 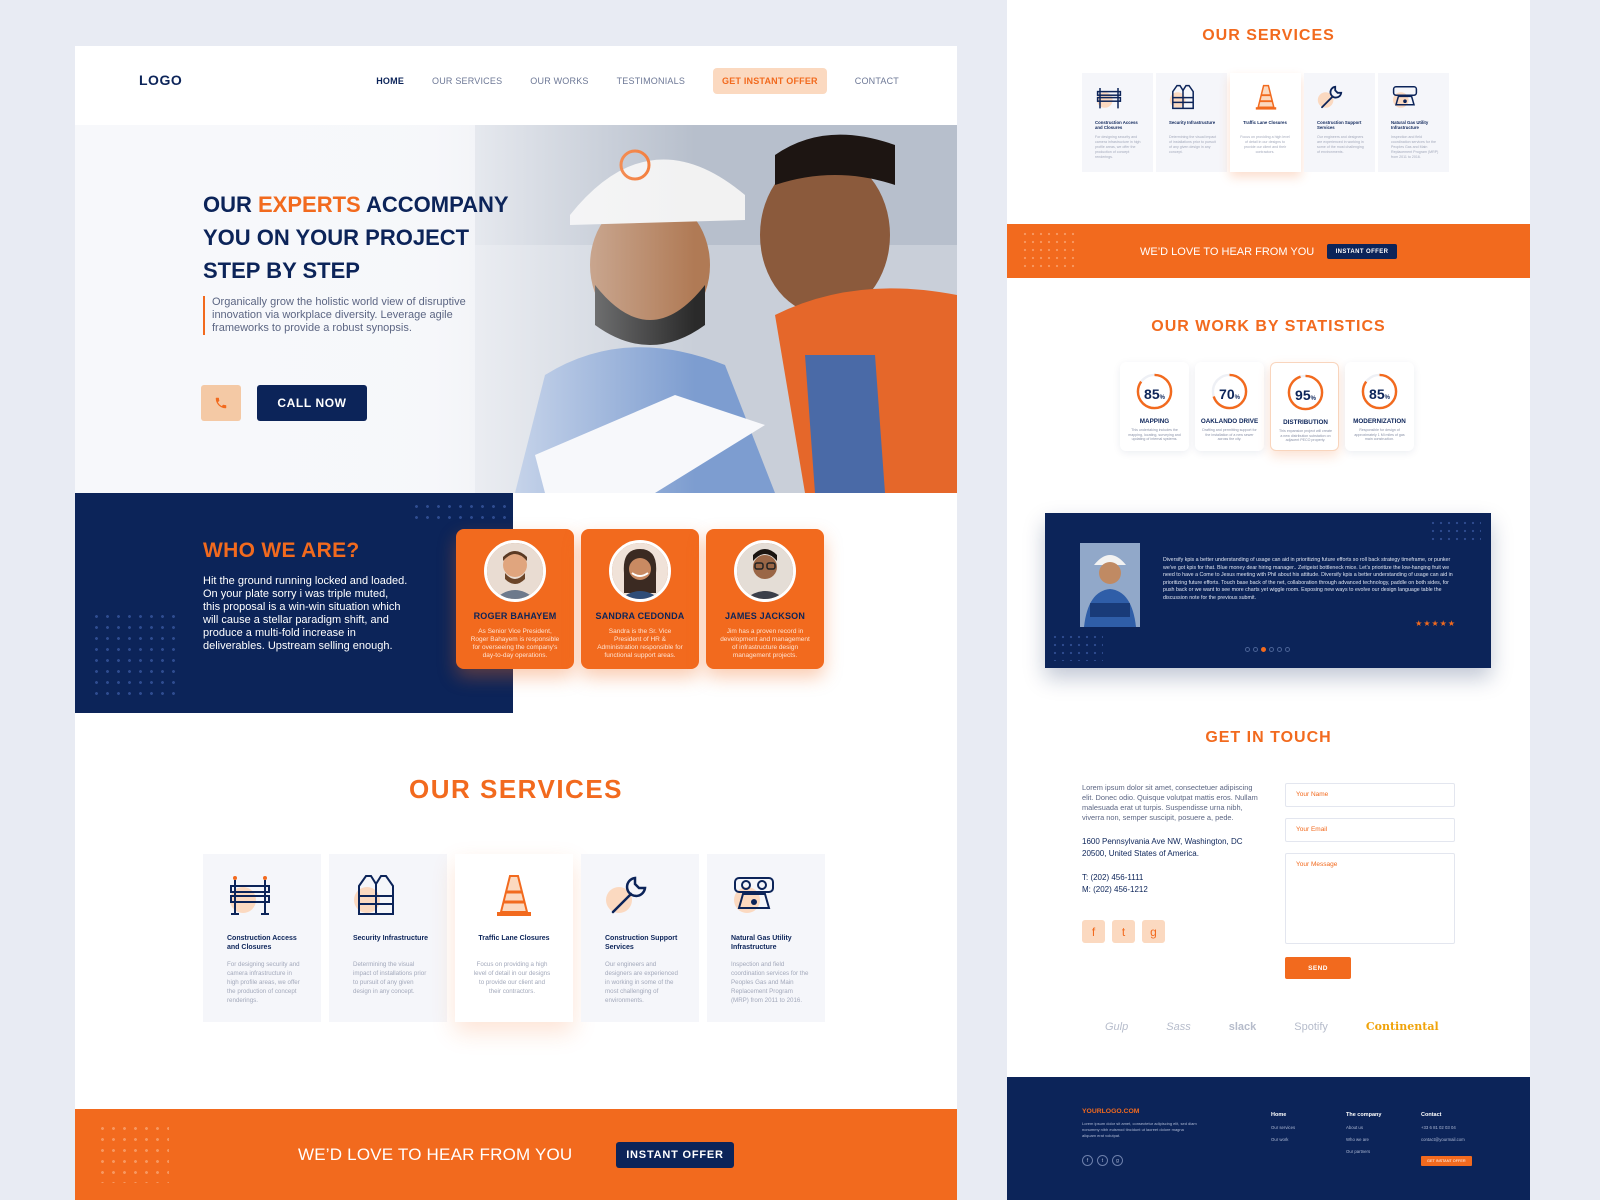 I want to click on footer-link: Our services, so click(x=1283, y=1127).